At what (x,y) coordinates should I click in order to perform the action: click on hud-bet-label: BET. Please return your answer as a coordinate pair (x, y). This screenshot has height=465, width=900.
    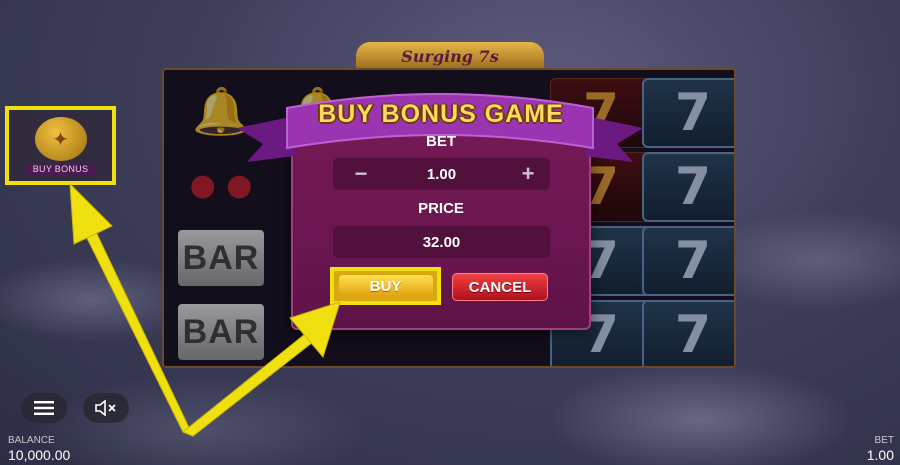
    Looking at the image, I should click on (884, 440).